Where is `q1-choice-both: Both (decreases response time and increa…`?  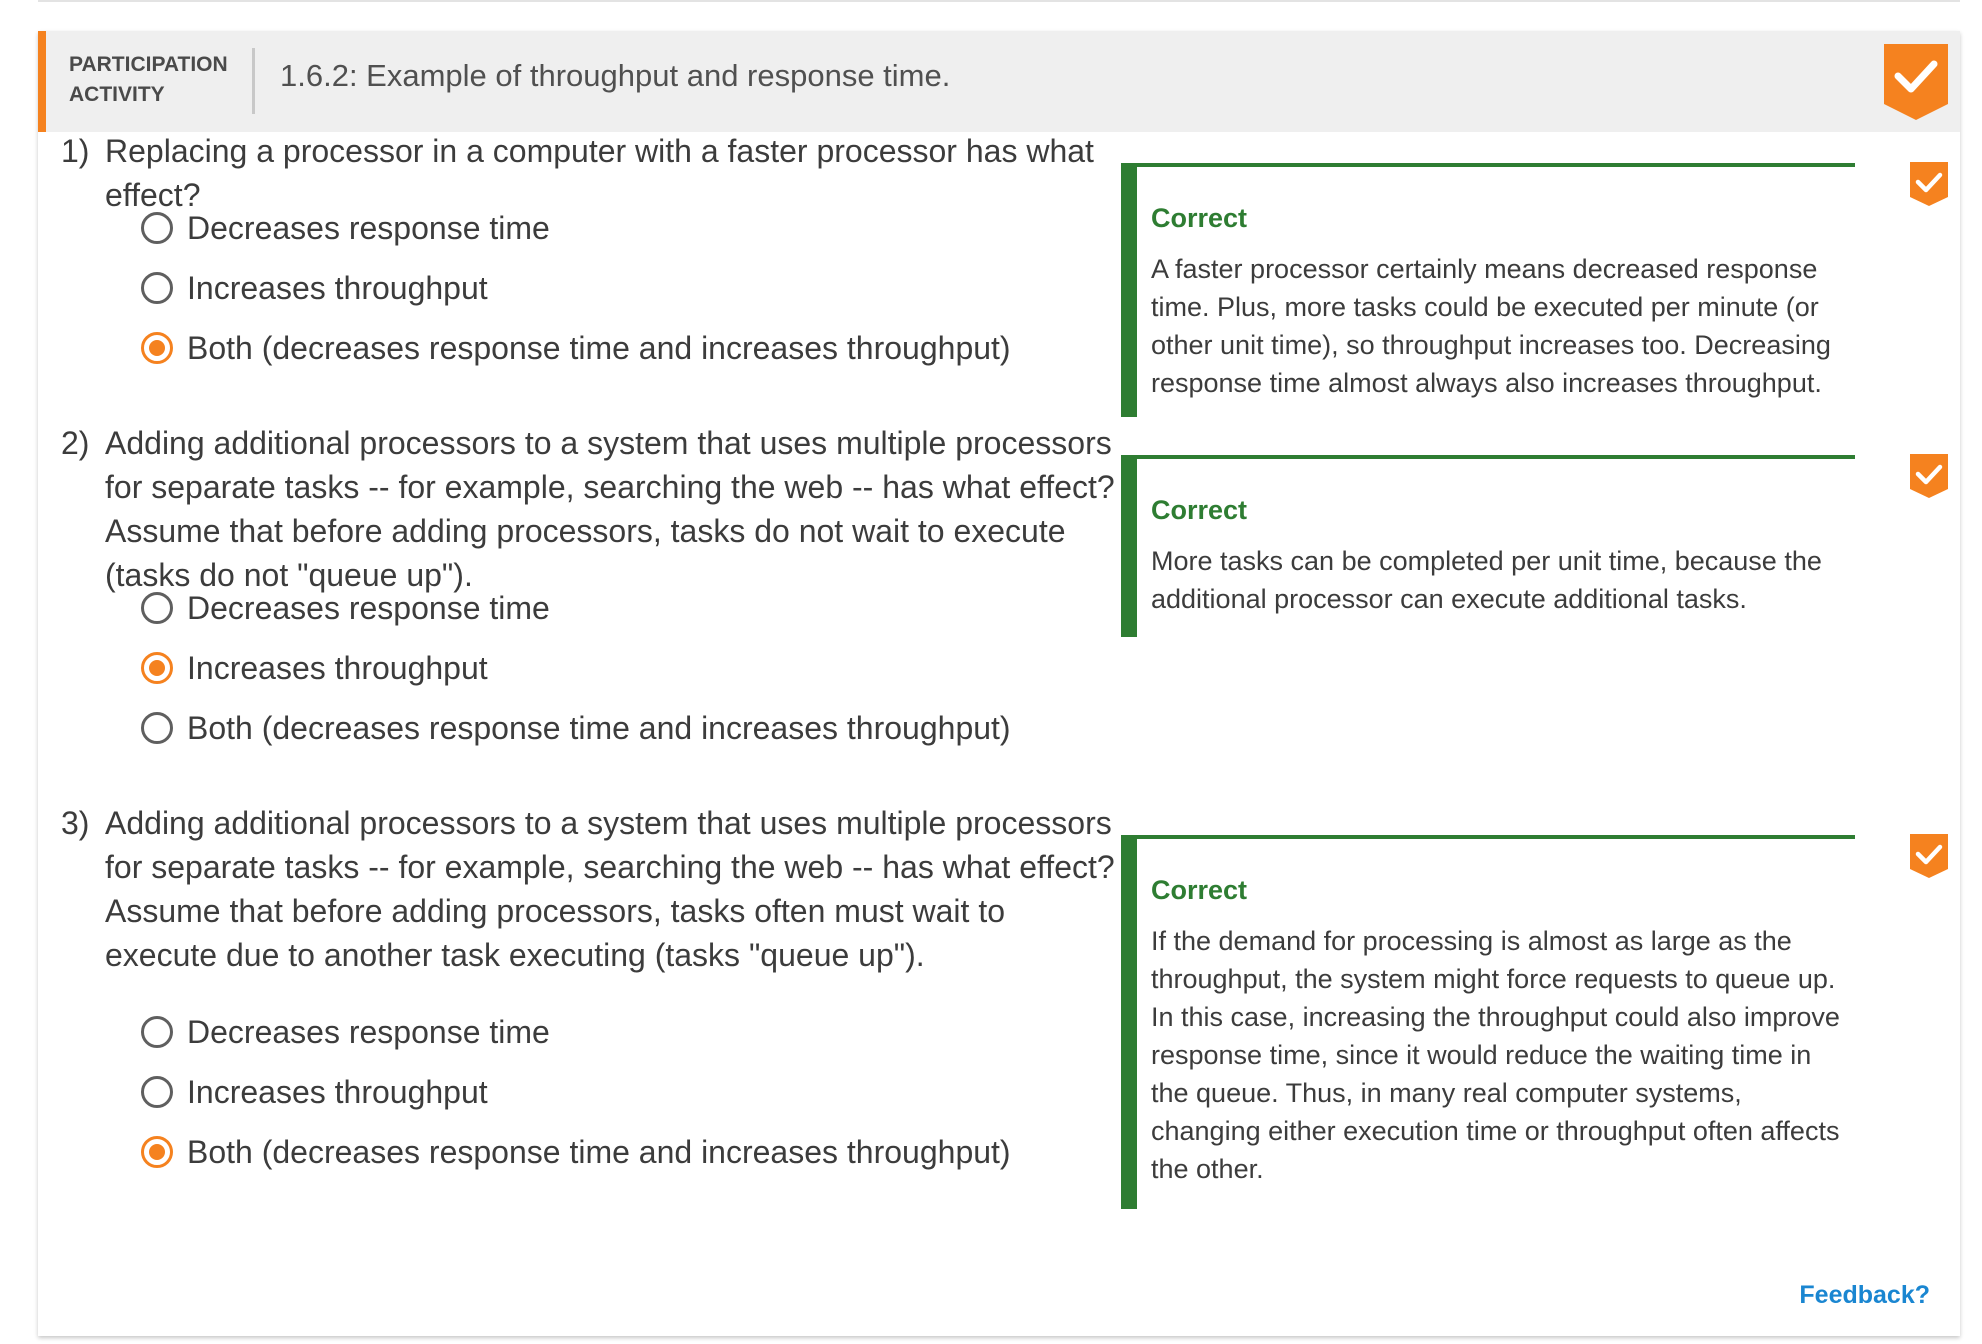 q1-choice-both: Both (decreases response time and increa… is located at coordinates (576, 348).